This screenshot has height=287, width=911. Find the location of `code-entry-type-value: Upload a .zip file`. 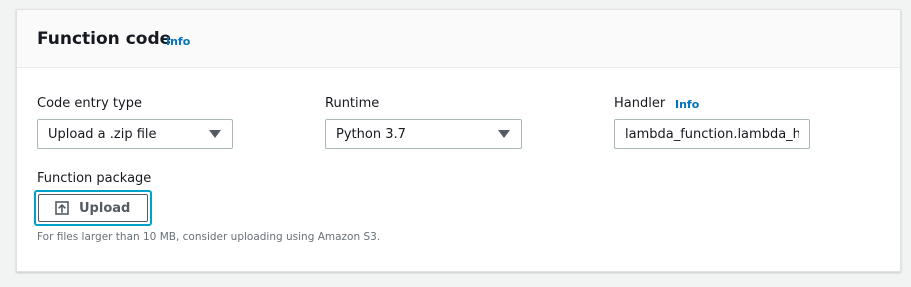

code-entry-type-value: Upload a .zip file is located at coordinates (102, 134).